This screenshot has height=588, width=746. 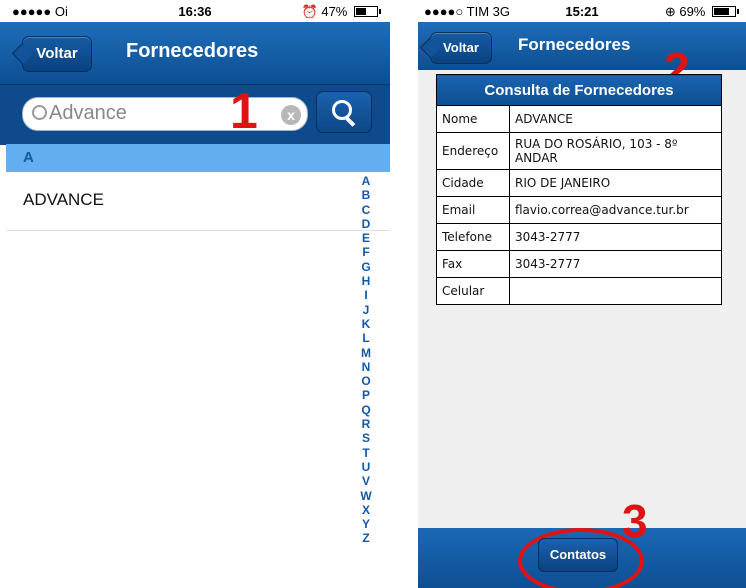 What do you see at coordinates (366, 281) in the screenshot?
I see `index-letter: H` at bounding box center [366, 281].